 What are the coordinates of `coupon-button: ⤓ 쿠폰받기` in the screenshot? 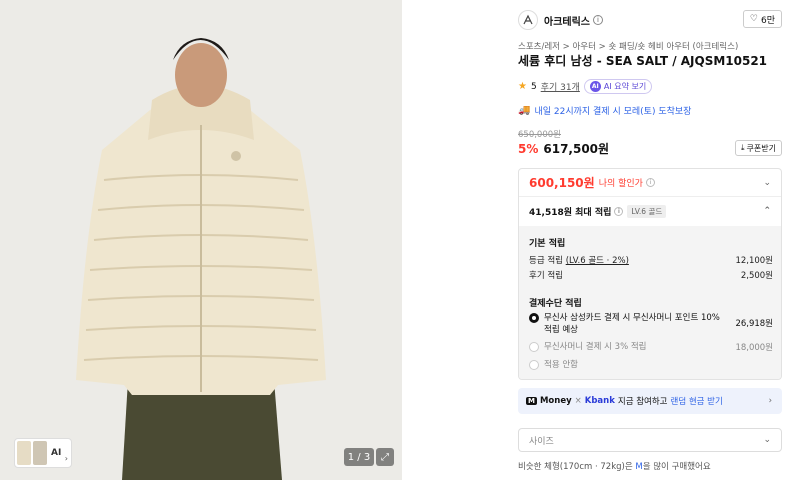 It's located at (758, 148).